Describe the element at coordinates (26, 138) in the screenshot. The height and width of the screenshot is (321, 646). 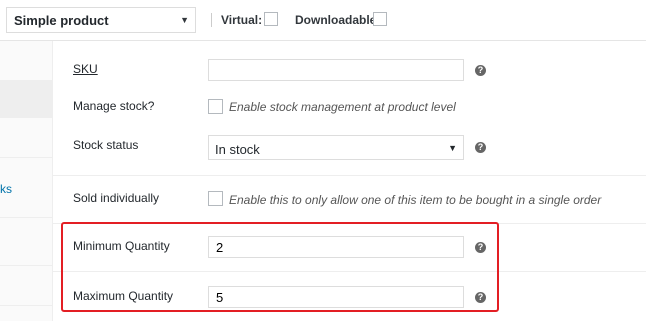
I see `tab-shipping` at that location.